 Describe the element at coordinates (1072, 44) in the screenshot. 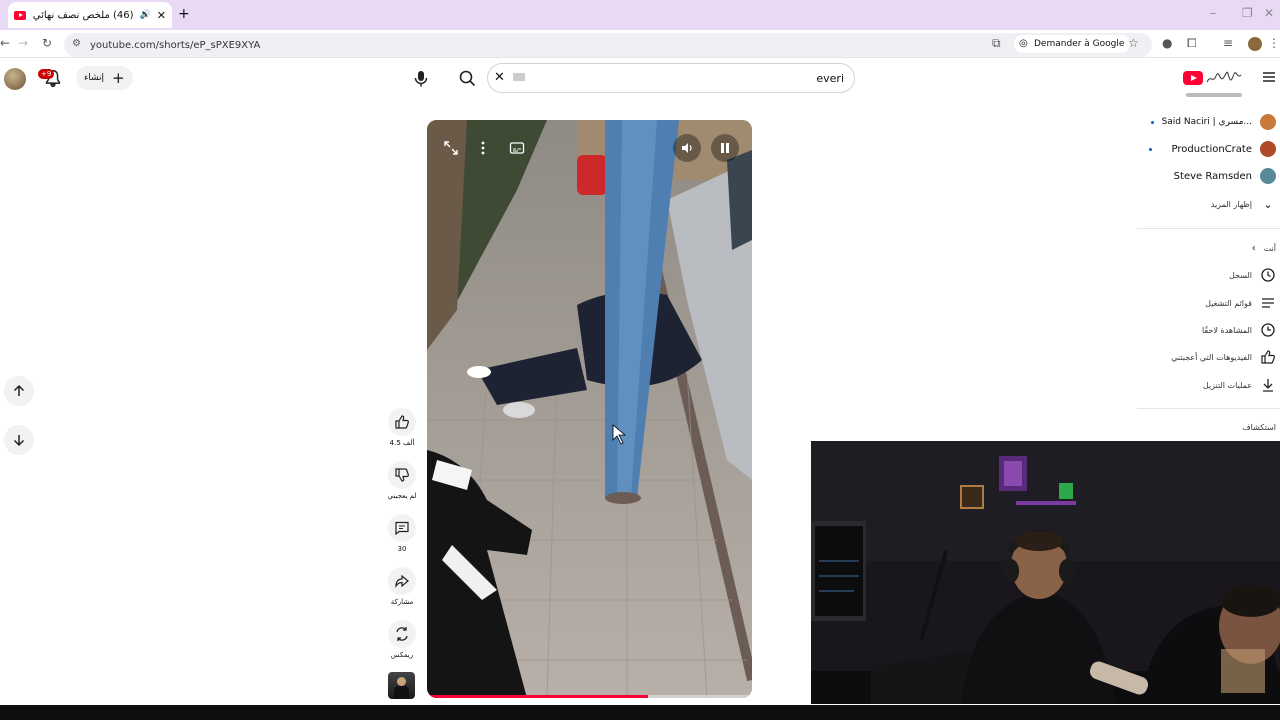

I see `ask-google-button: ◎ Demander à Google` at that location.